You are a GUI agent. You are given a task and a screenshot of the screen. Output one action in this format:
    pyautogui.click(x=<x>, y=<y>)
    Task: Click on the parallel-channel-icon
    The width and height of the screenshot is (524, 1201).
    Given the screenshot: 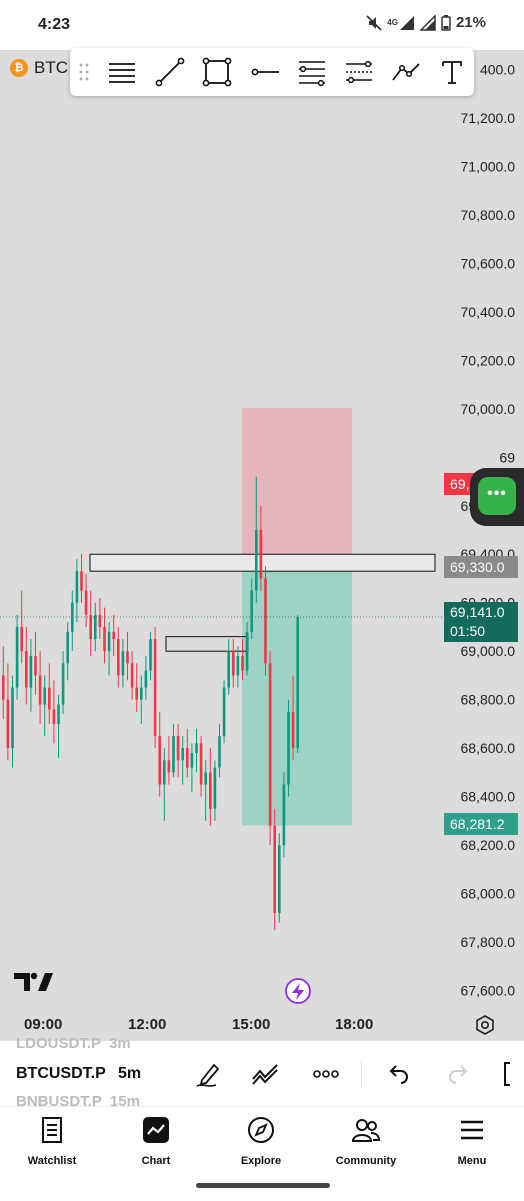 What is the action you would take?
    pyautogui.click(x=359, y=72)
    